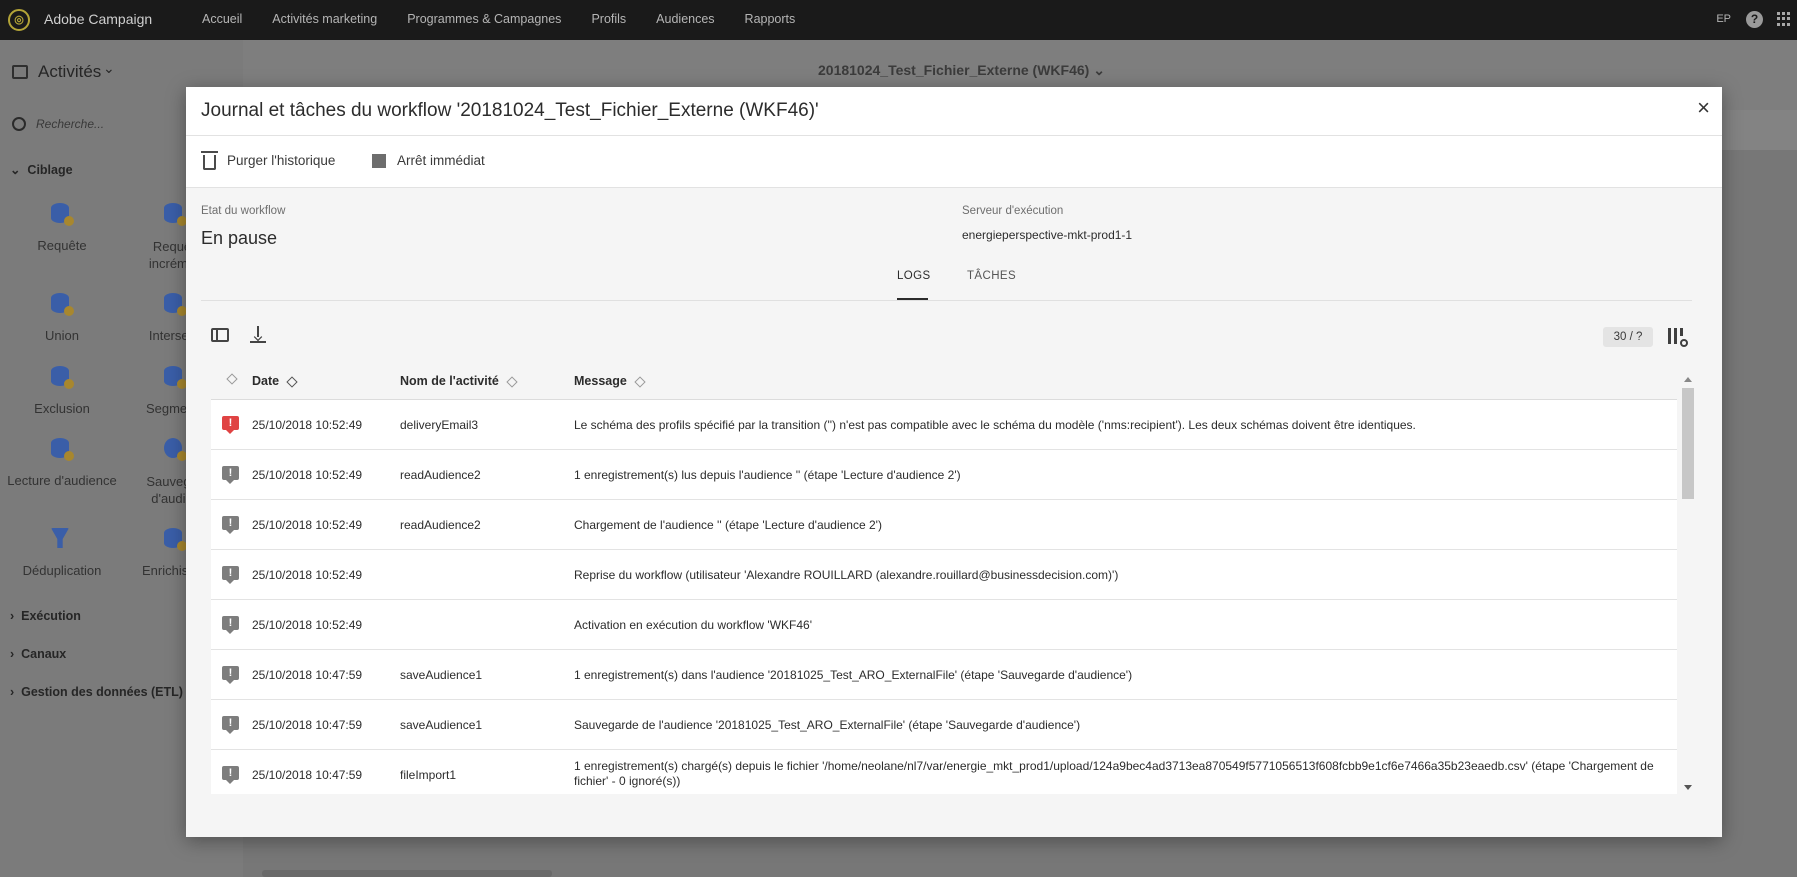 The height and width of the screenshot is (877, 1797). I want to click on help-icon: ?, so click(1754, 19).